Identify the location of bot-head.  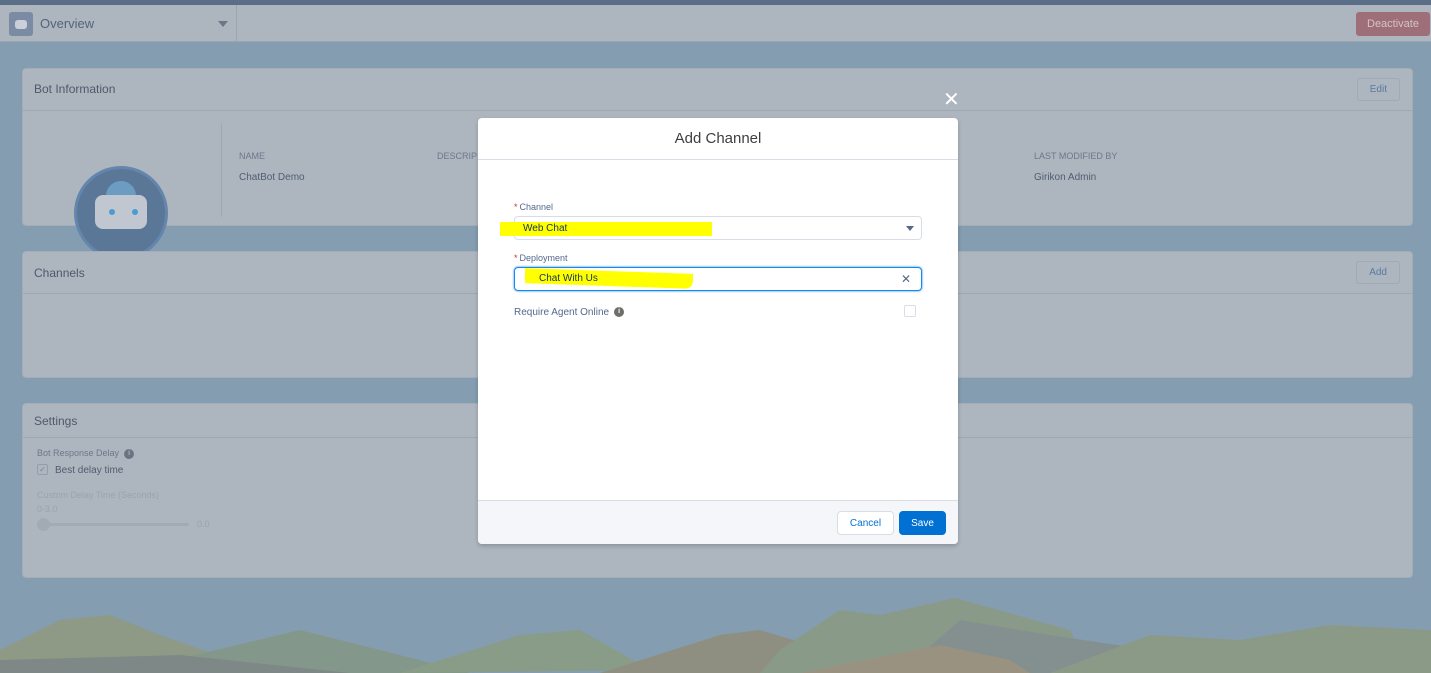
(121, 212).